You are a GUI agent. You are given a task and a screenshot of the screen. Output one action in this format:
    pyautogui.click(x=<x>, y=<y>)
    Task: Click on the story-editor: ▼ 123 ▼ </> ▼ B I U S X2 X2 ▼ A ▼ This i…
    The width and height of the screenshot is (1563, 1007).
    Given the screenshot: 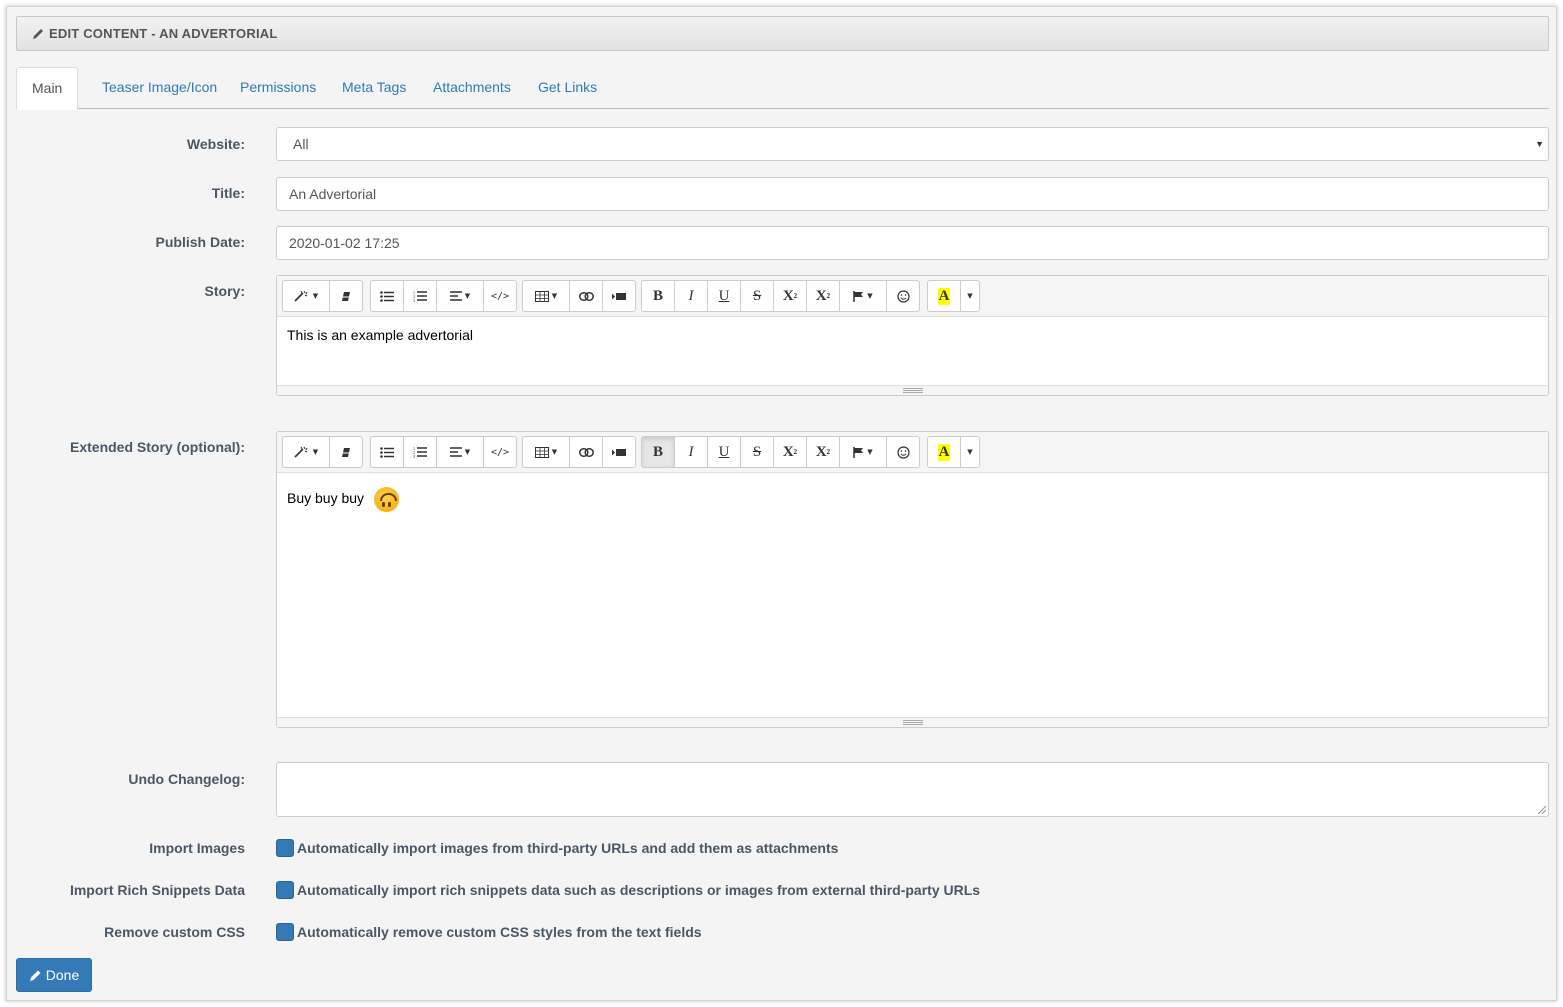 What is the action you would take?
    pyautogui.click(x=912, y=335)
    